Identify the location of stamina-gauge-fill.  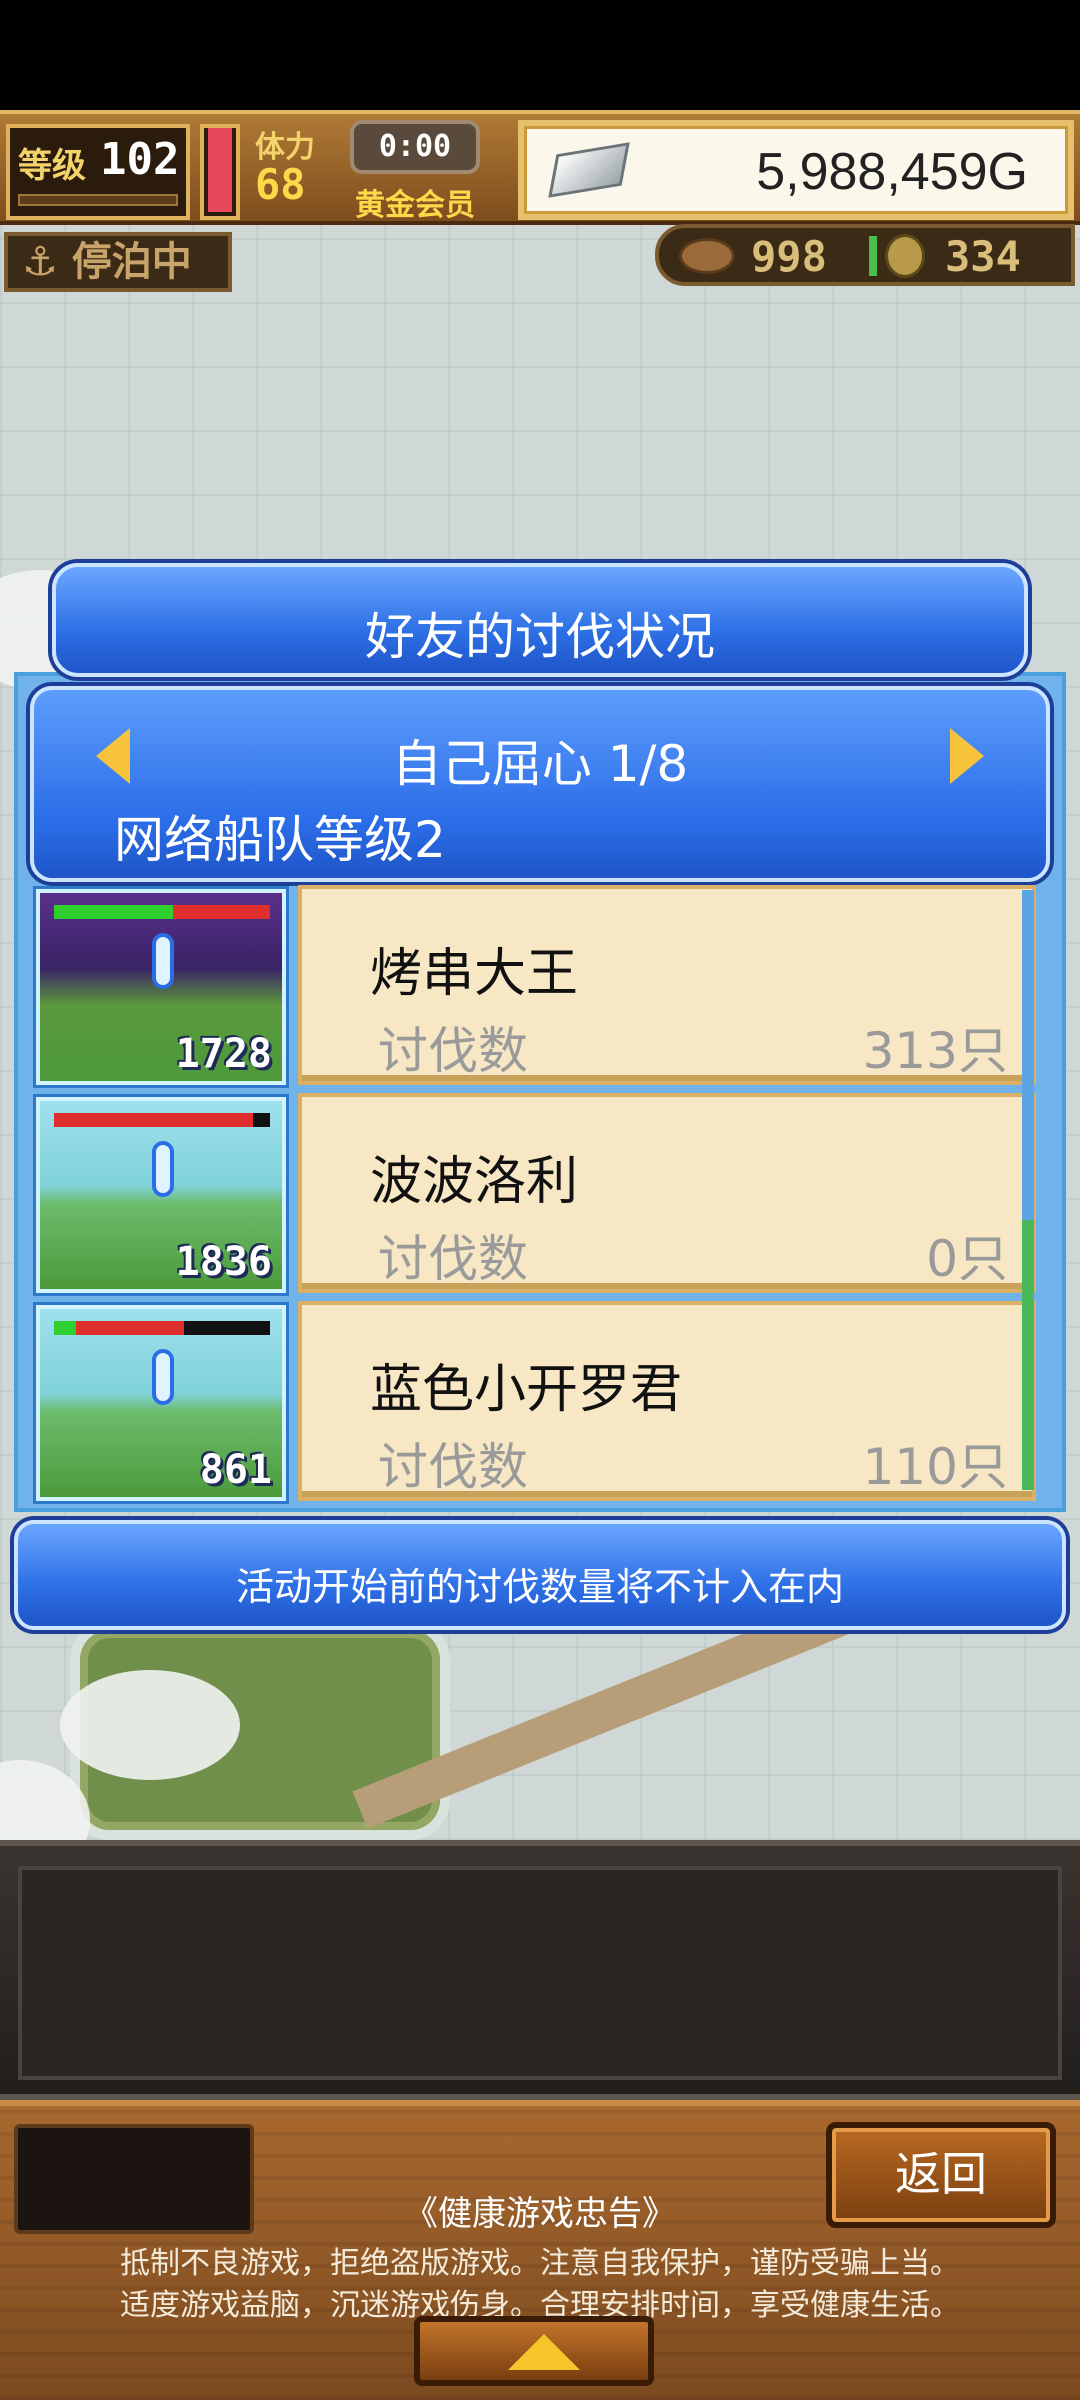
(220, 170).